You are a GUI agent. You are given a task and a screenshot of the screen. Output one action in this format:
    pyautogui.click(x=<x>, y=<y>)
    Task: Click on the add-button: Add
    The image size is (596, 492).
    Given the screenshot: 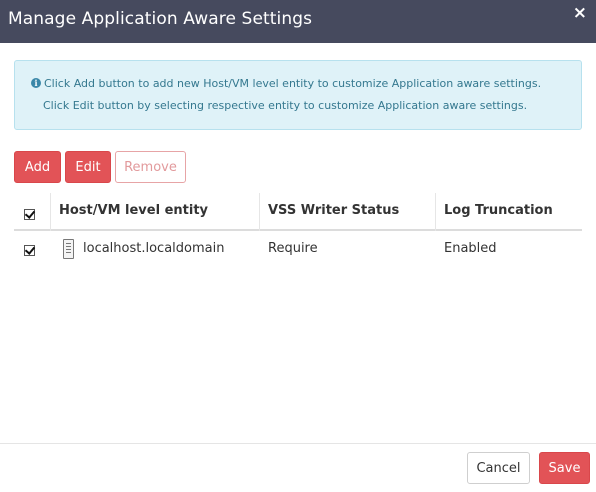 What is the action you would take?
    pyautogui.click(x=37, y=167)
    